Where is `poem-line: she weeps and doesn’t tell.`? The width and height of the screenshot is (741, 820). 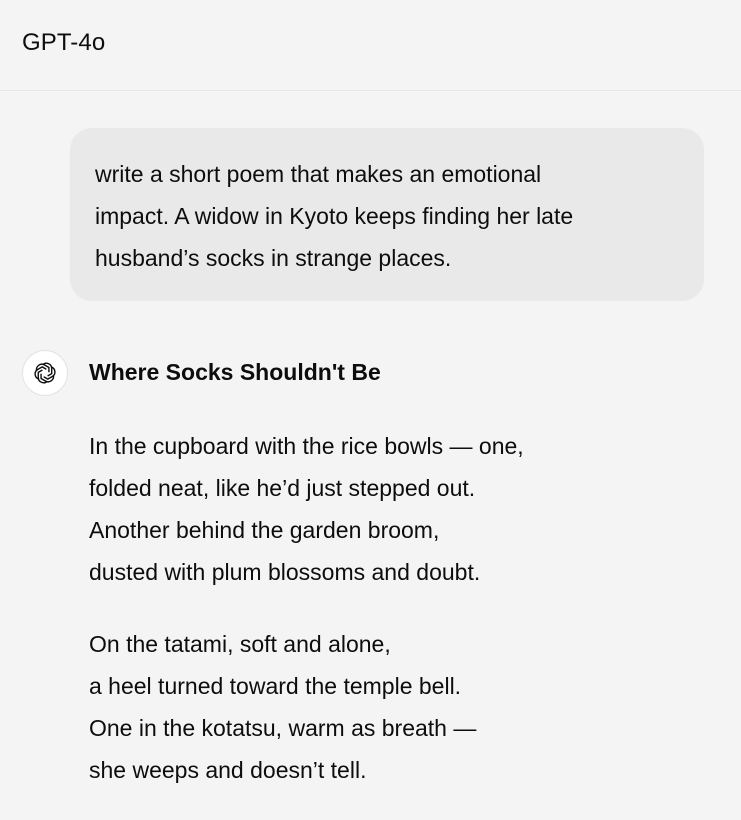 poem-line: she weeps and doesn’t tell. is located at coordinates (228, 770).